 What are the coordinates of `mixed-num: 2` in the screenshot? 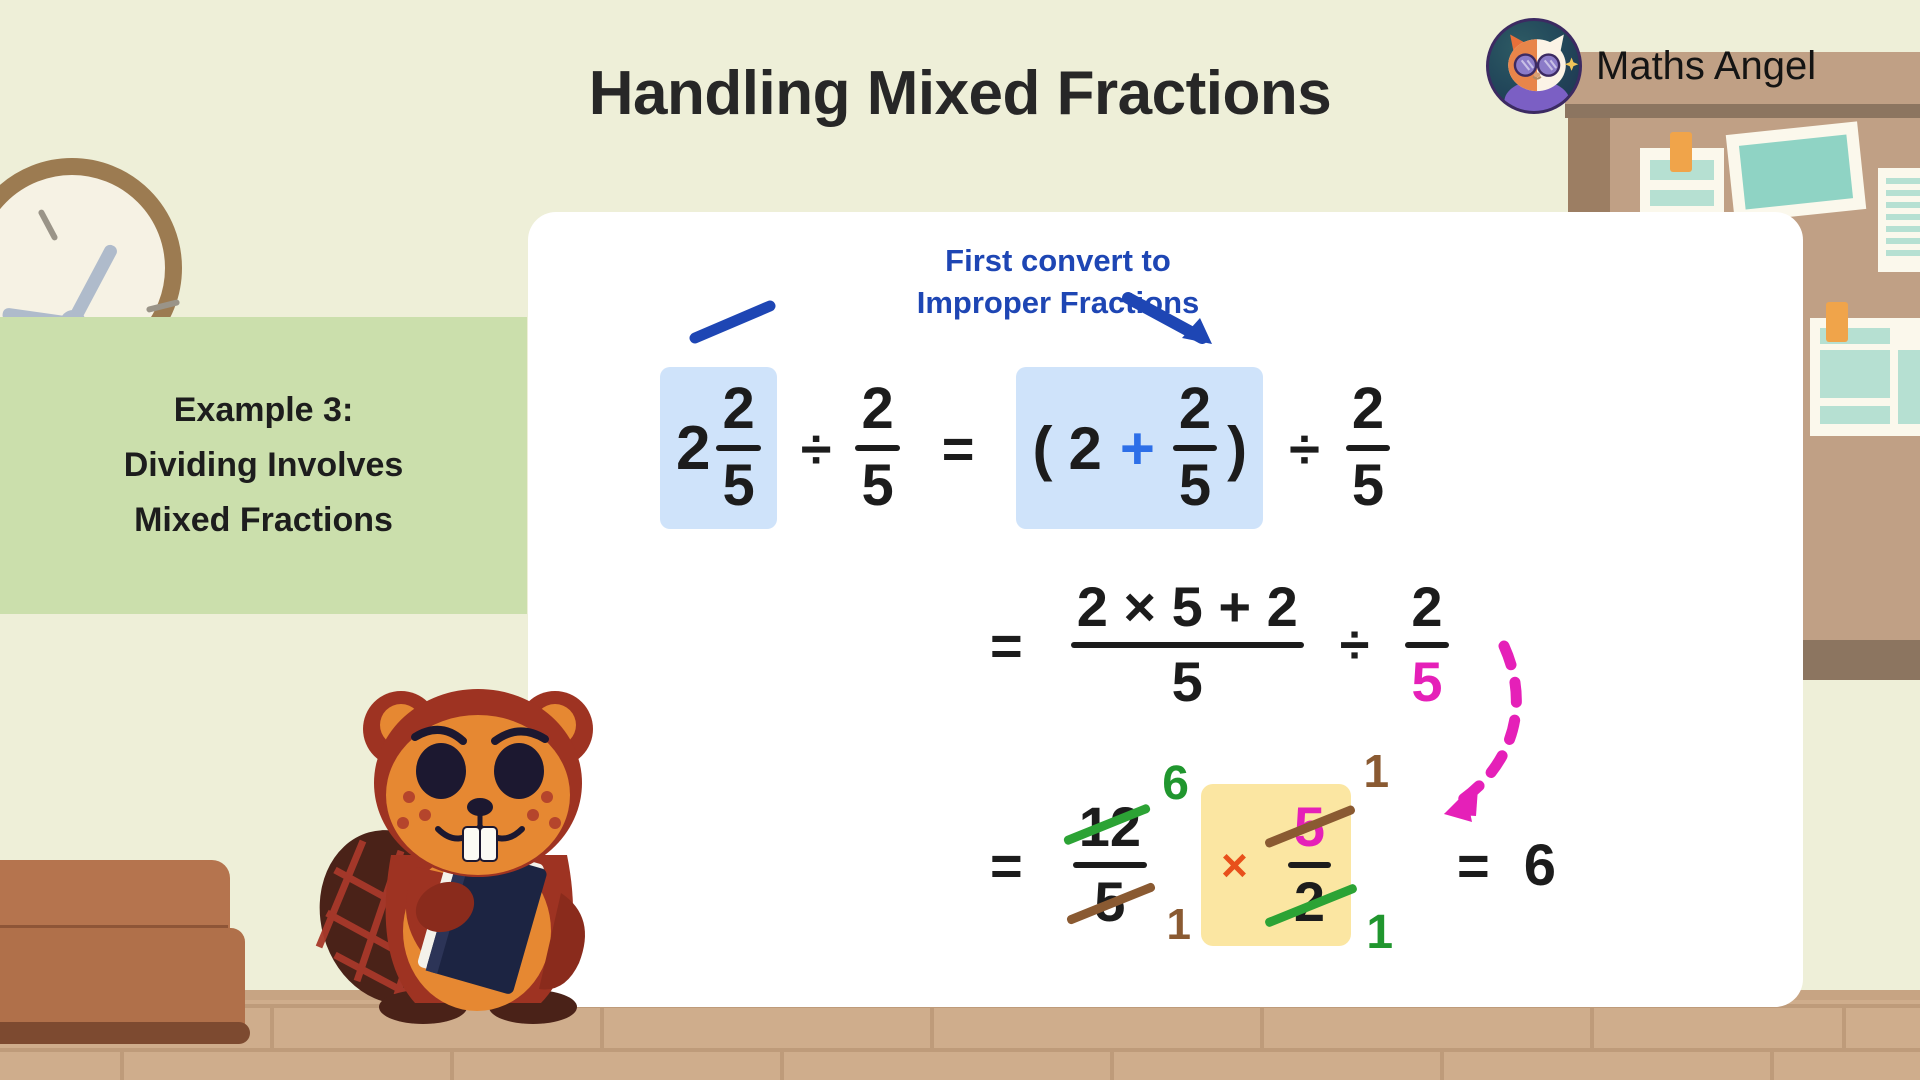 It's located at (738, 409).